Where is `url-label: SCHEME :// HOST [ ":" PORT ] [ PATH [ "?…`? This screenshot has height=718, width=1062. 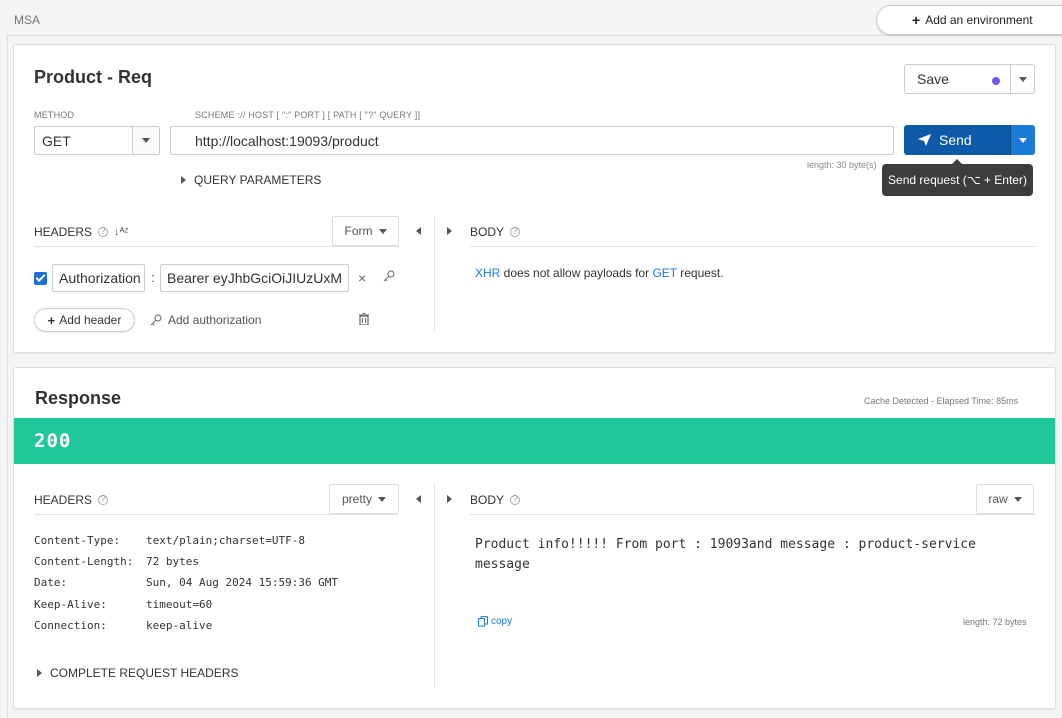
url-label: SCHEME :// HOST [ ":" PORT ] [ PATH [ "?… is located at coordinates (308, 115).